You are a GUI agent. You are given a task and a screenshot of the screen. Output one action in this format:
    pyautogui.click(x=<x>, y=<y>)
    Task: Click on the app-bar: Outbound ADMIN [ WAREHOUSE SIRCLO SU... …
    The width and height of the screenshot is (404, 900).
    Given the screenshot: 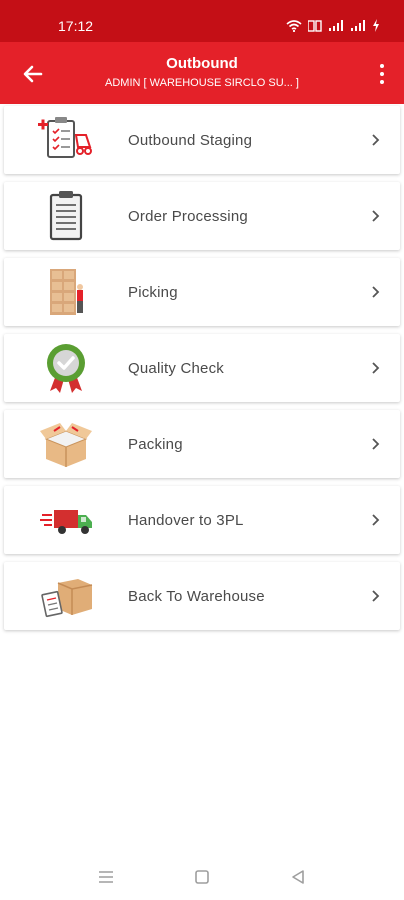 What is the action you would take?
    pyautogui.click(x=202, y=73)
    